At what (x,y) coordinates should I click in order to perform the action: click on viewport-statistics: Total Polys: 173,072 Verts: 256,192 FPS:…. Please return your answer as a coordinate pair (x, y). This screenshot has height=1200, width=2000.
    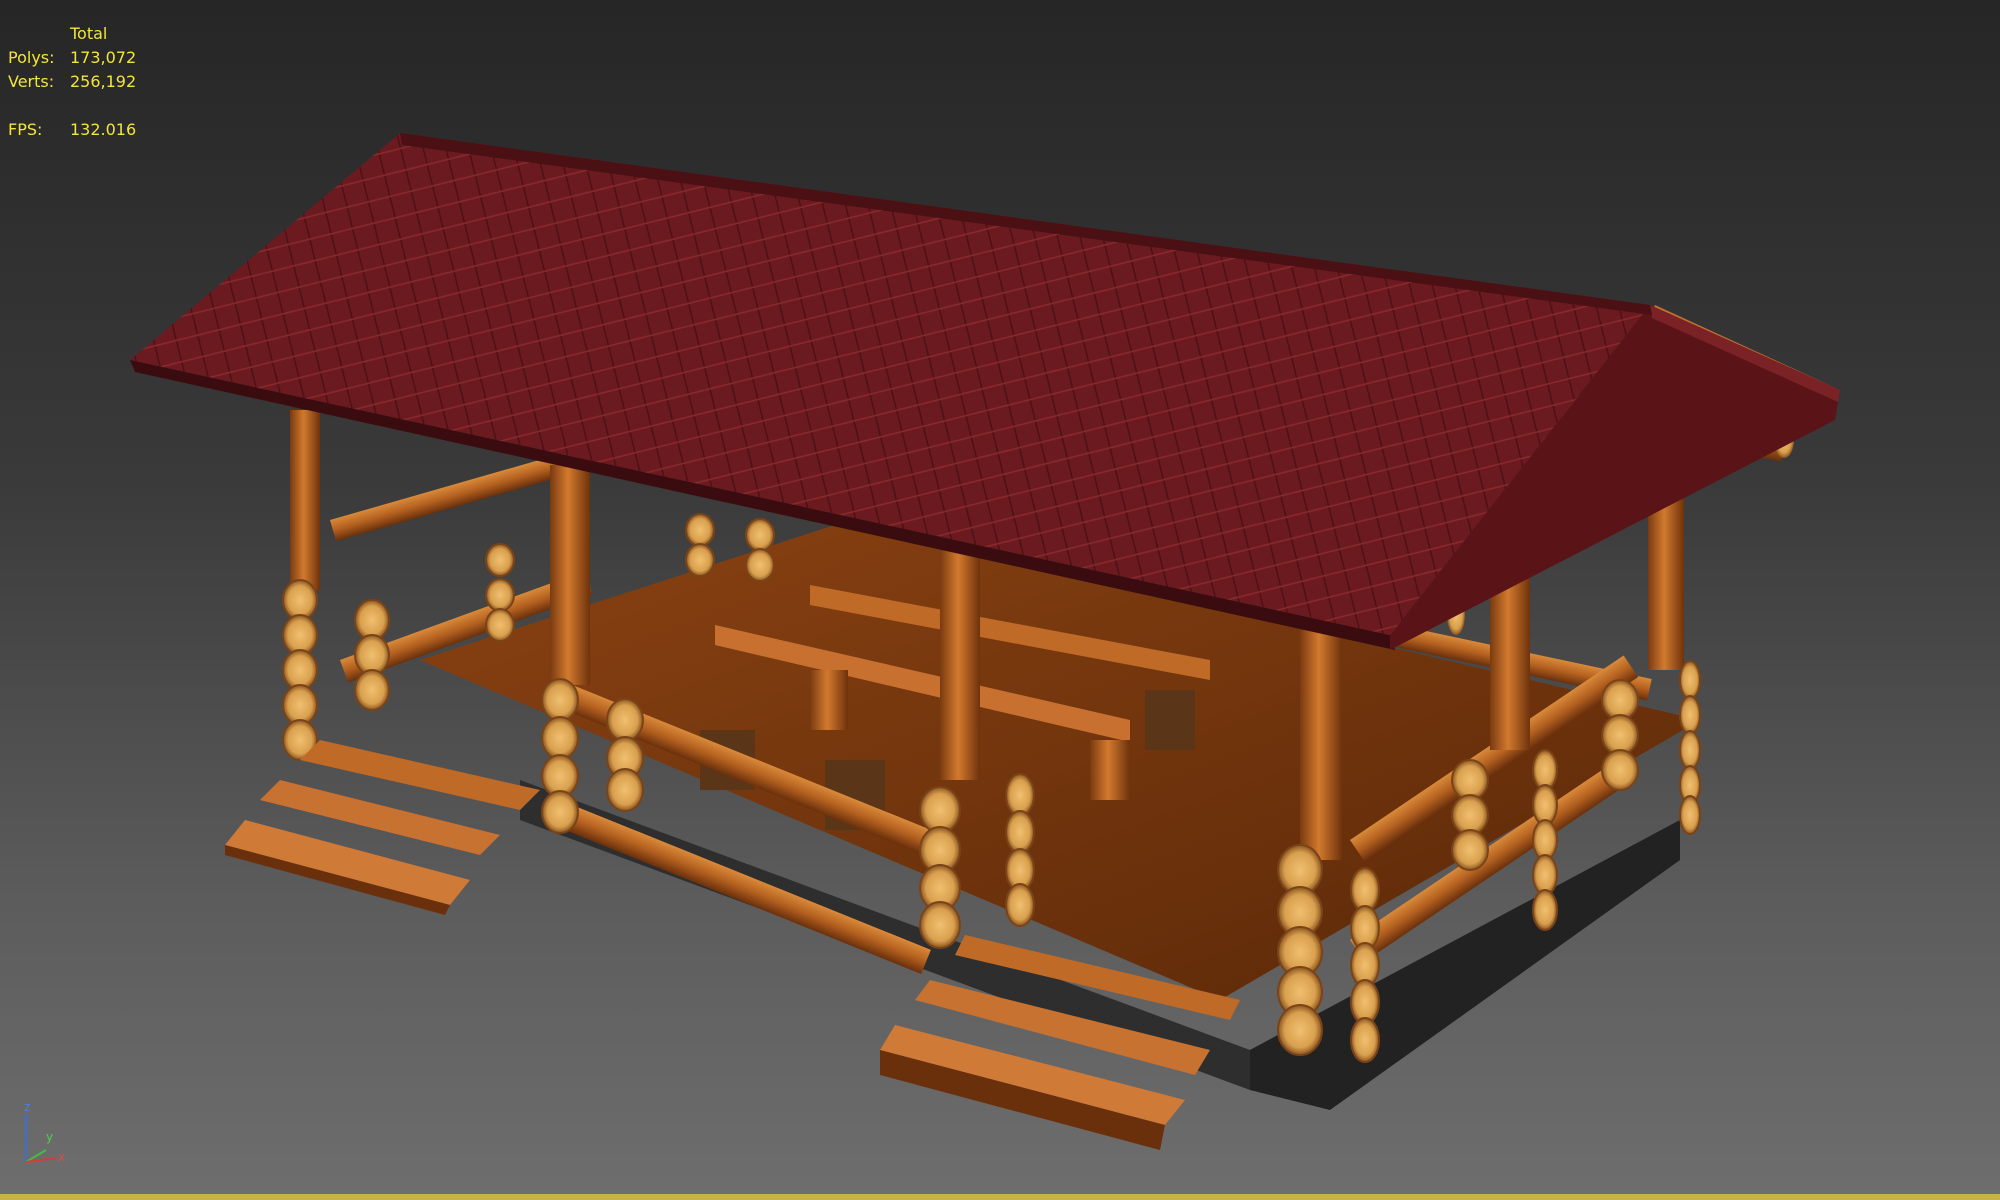
    Looking at the image, I should click on (72, 82).